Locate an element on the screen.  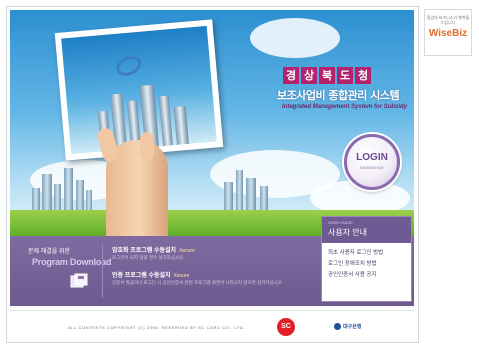
system-english-title: Integrated Management System for Subsidy is located at coordinates (345, 107).